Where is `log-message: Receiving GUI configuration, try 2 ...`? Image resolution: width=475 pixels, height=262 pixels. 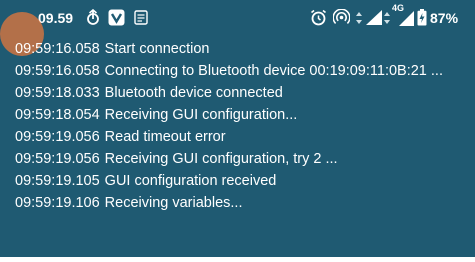 log-message: Receiving GUI configuration, try 2 ... is located at coordinates (221, 159).